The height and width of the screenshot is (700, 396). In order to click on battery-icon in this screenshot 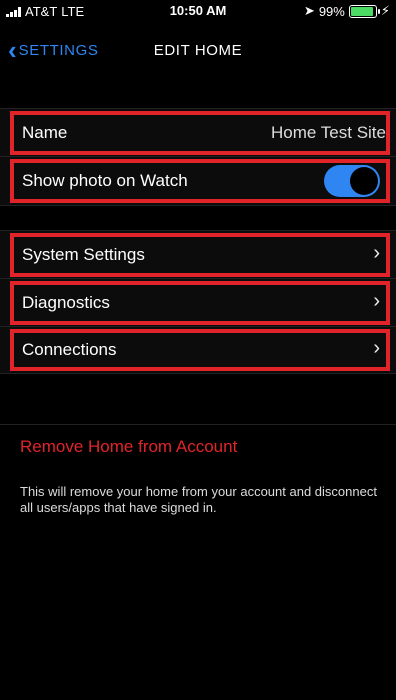, I will do `click(364, 11)`.